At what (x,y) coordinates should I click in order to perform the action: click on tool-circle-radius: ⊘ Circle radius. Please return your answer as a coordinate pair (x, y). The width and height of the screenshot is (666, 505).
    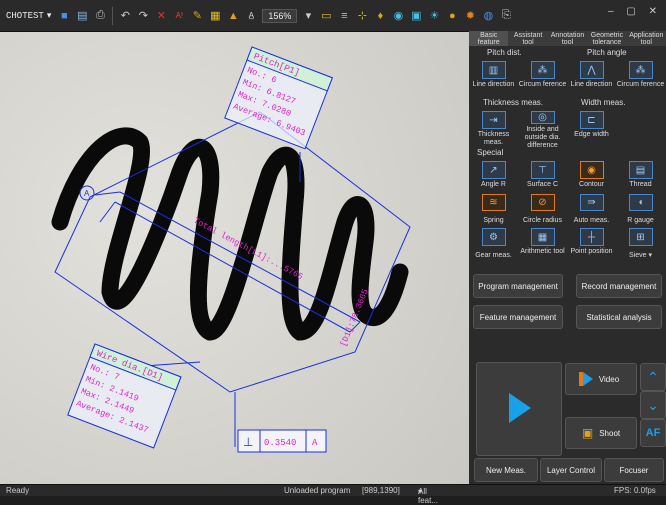
    Looking at the image, I should click on (542, 208).